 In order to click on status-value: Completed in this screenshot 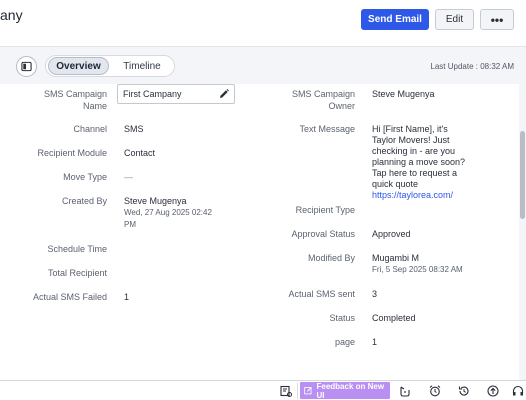, I will do `click(394, 318)`.